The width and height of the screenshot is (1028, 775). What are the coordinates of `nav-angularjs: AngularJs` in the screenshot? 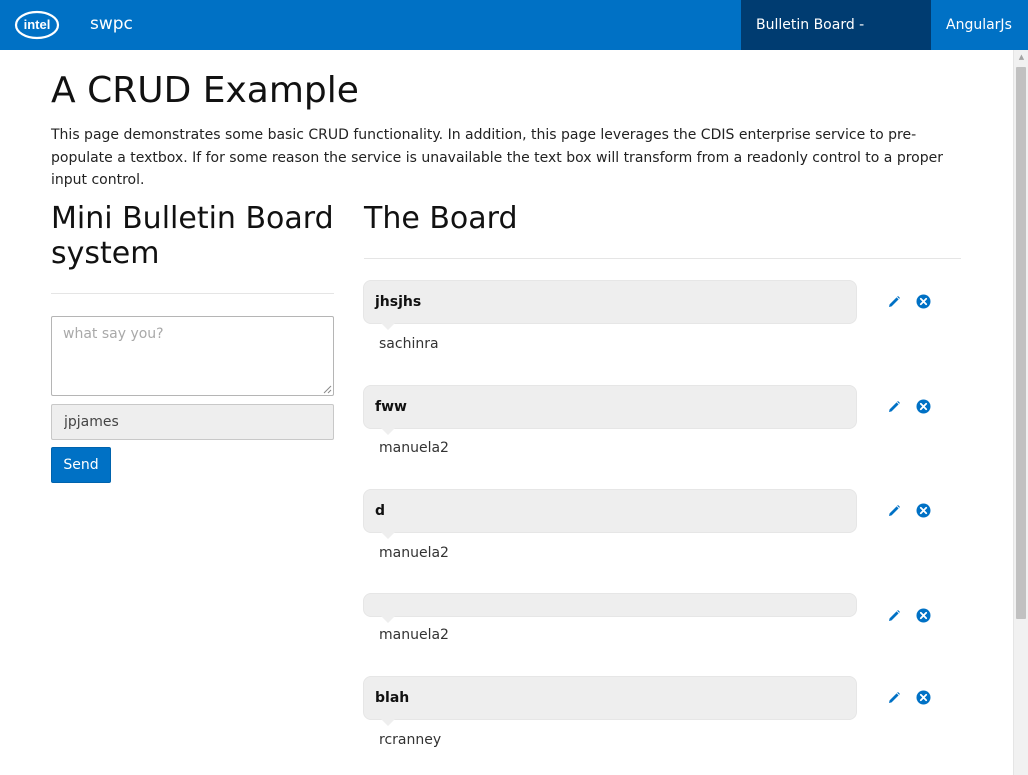 It's located at (974, 25).